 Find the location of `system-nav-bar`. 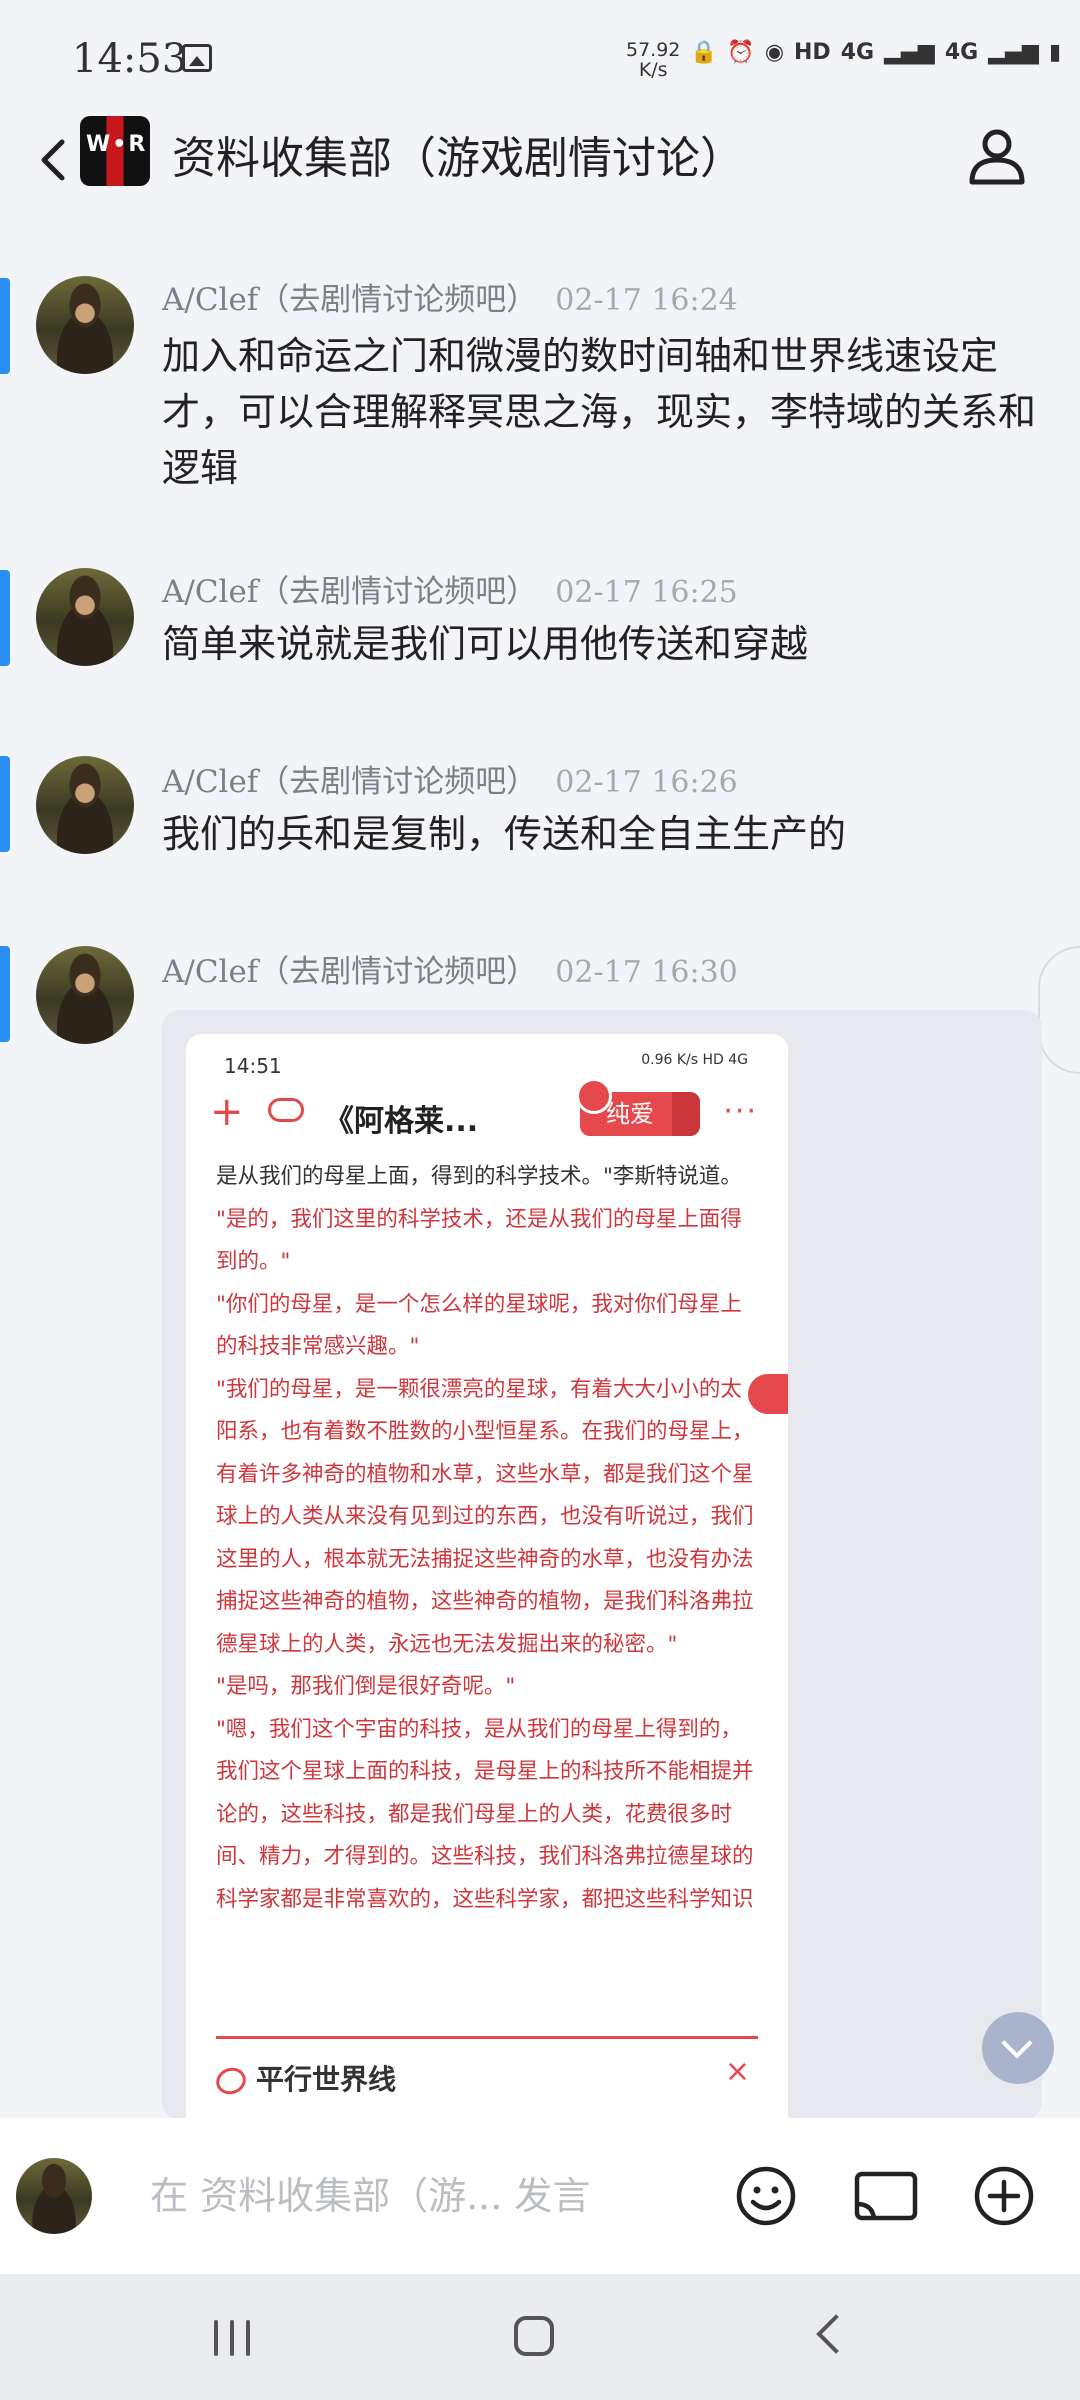

system-nav-bar is located at coordinates (540, 2337).